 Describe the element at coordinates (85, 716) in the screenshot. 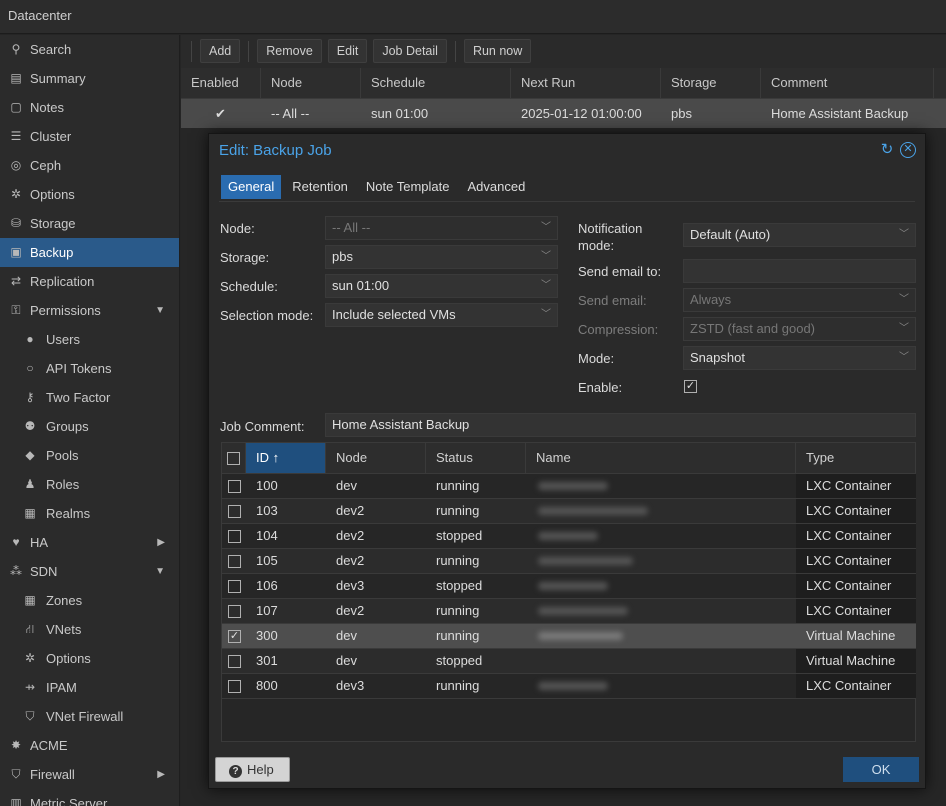

I see `sidebar-item-label: VNet Firewall` at that location.